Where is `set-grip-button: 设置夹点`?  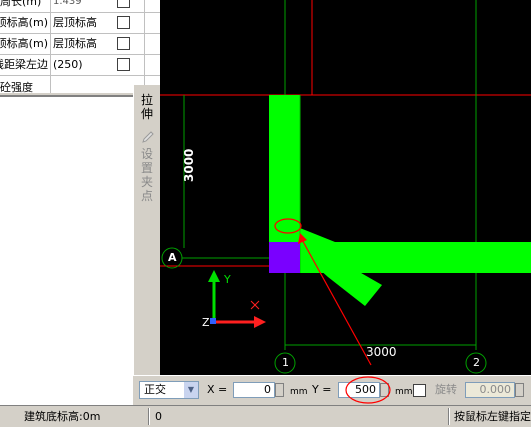
set-grip-button: 设置夹点 is located at coordinates (147, 175).